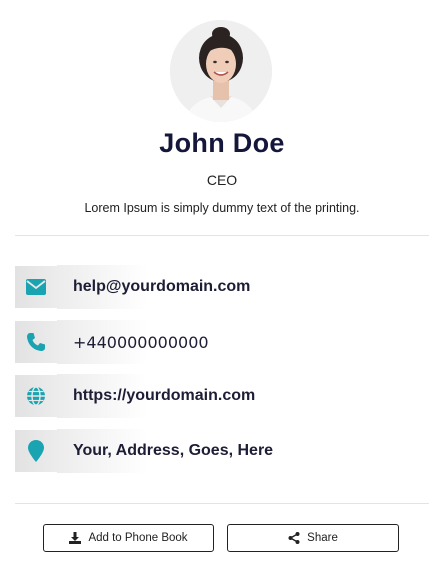 This screenshot has width=444, height=576. I want to click on email-text: help@yourdomain.com, so click(161, 287).